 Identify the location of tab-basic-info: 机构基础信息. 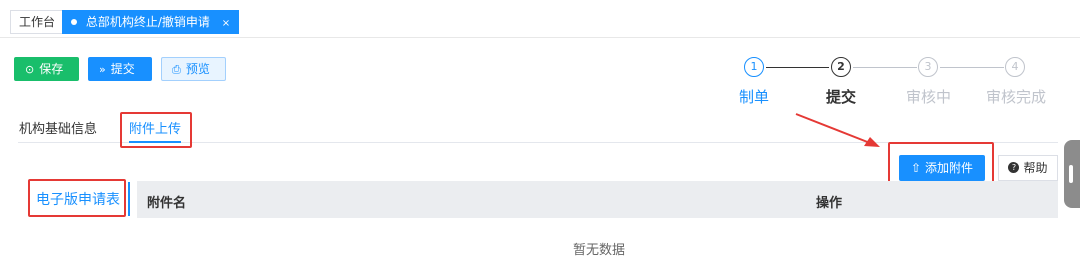
(58, 127).